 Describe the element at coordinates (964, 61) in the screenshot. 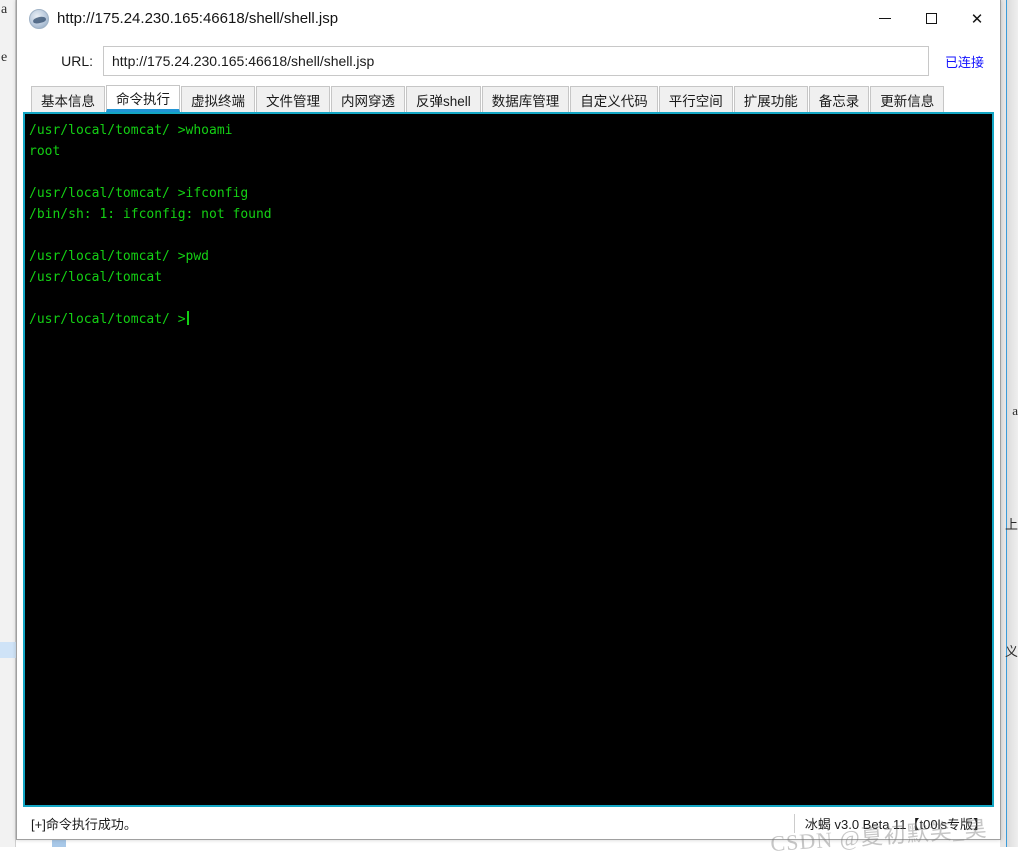

I see `connection-status-badge: 已连接` at that location.